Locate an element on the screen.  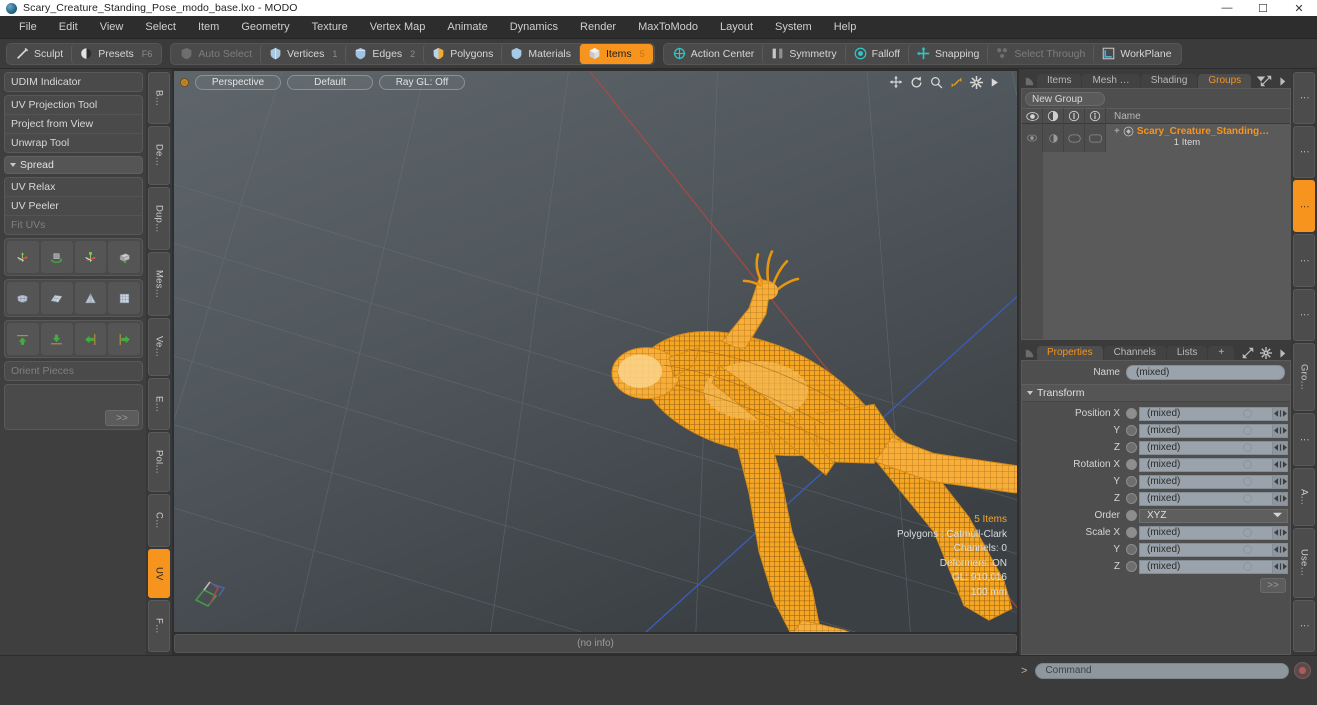
menu-item-geometry: Geometry is located at coordinates (265, 27).